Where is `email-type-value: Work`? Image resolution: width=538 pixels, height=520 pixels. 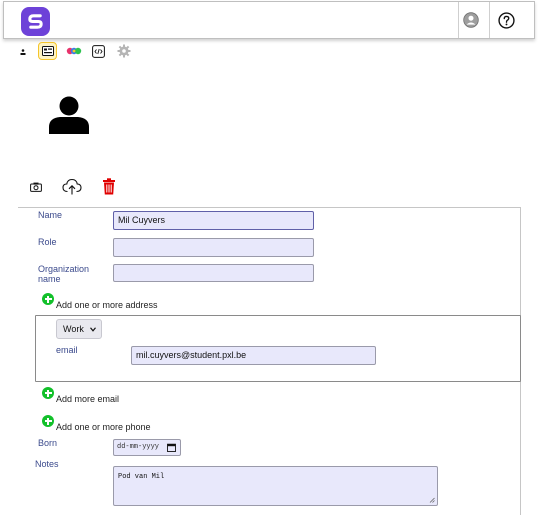 email-type-value: Work is located at coordinates (73, 329).